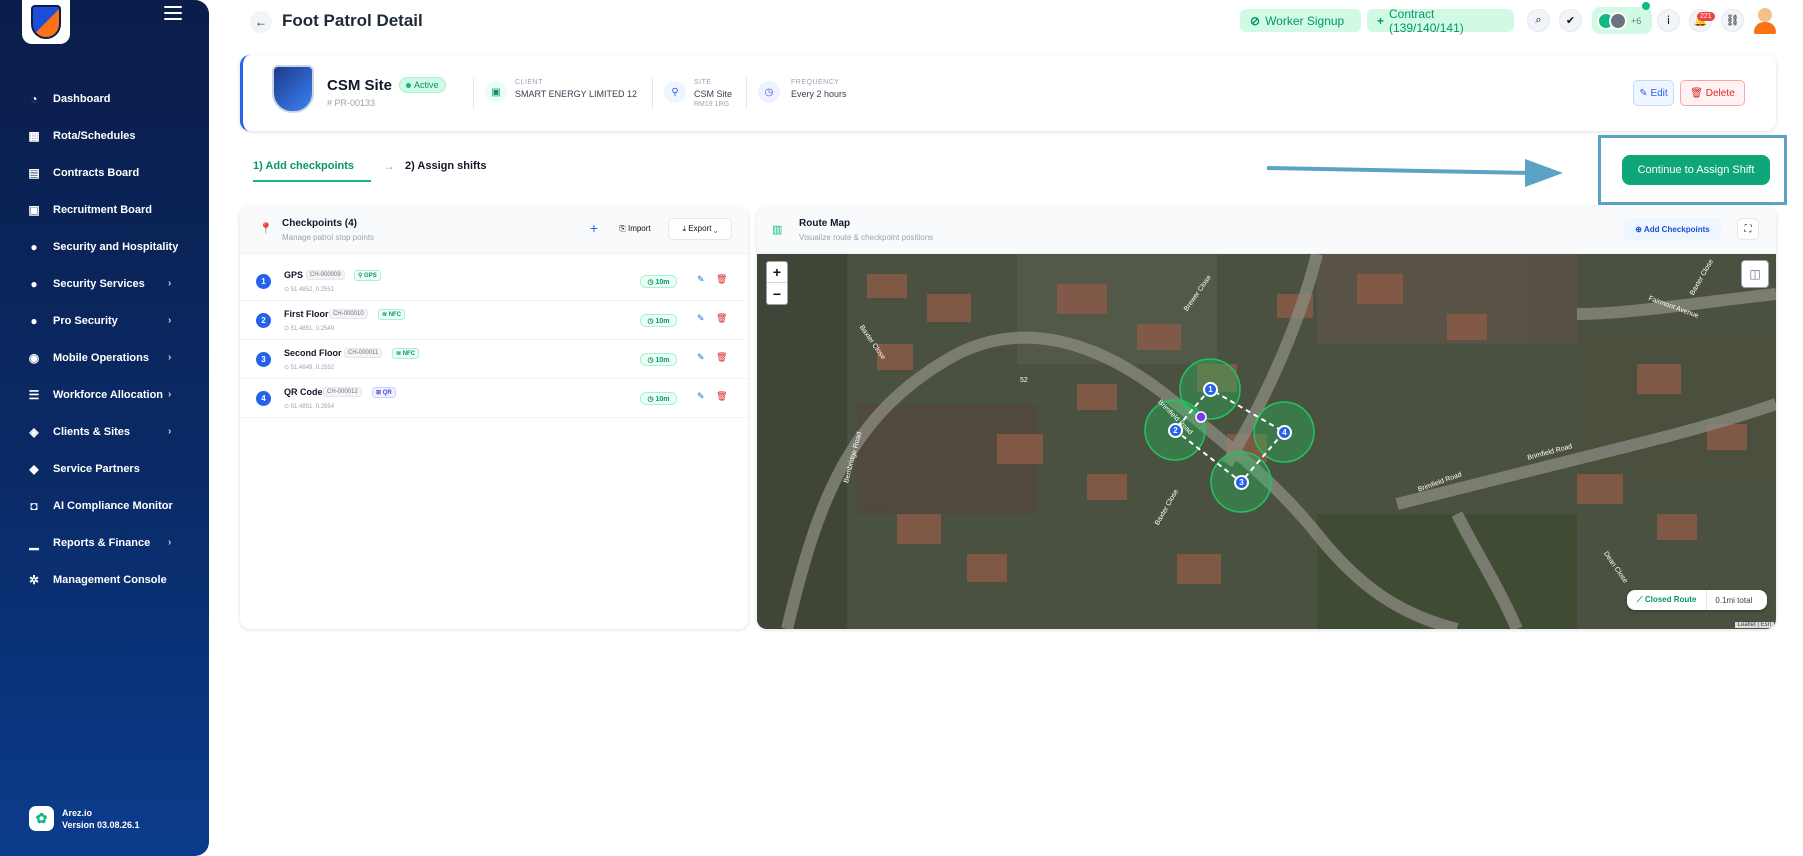 The width and height of the screenshot is (1803, 856). I want to click on sidebar-item-reports-finance: ▁ Reports & Finance ›, so click(104, 542).